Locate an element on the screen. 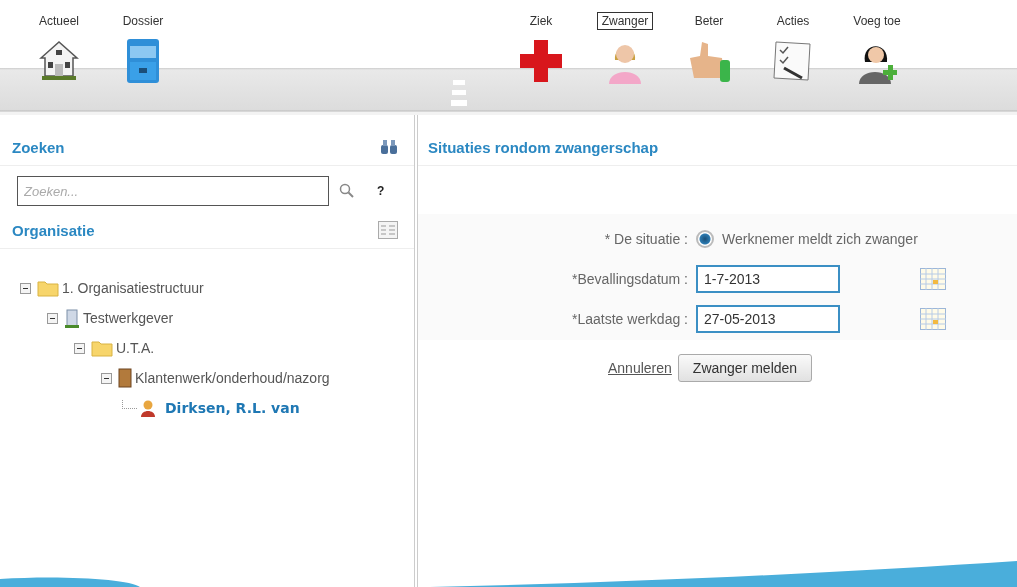 The width and height of the screenshot is (1017, 587). radio-label: Werknemer meldt zich zwanger is located at coordinates (820, 239).